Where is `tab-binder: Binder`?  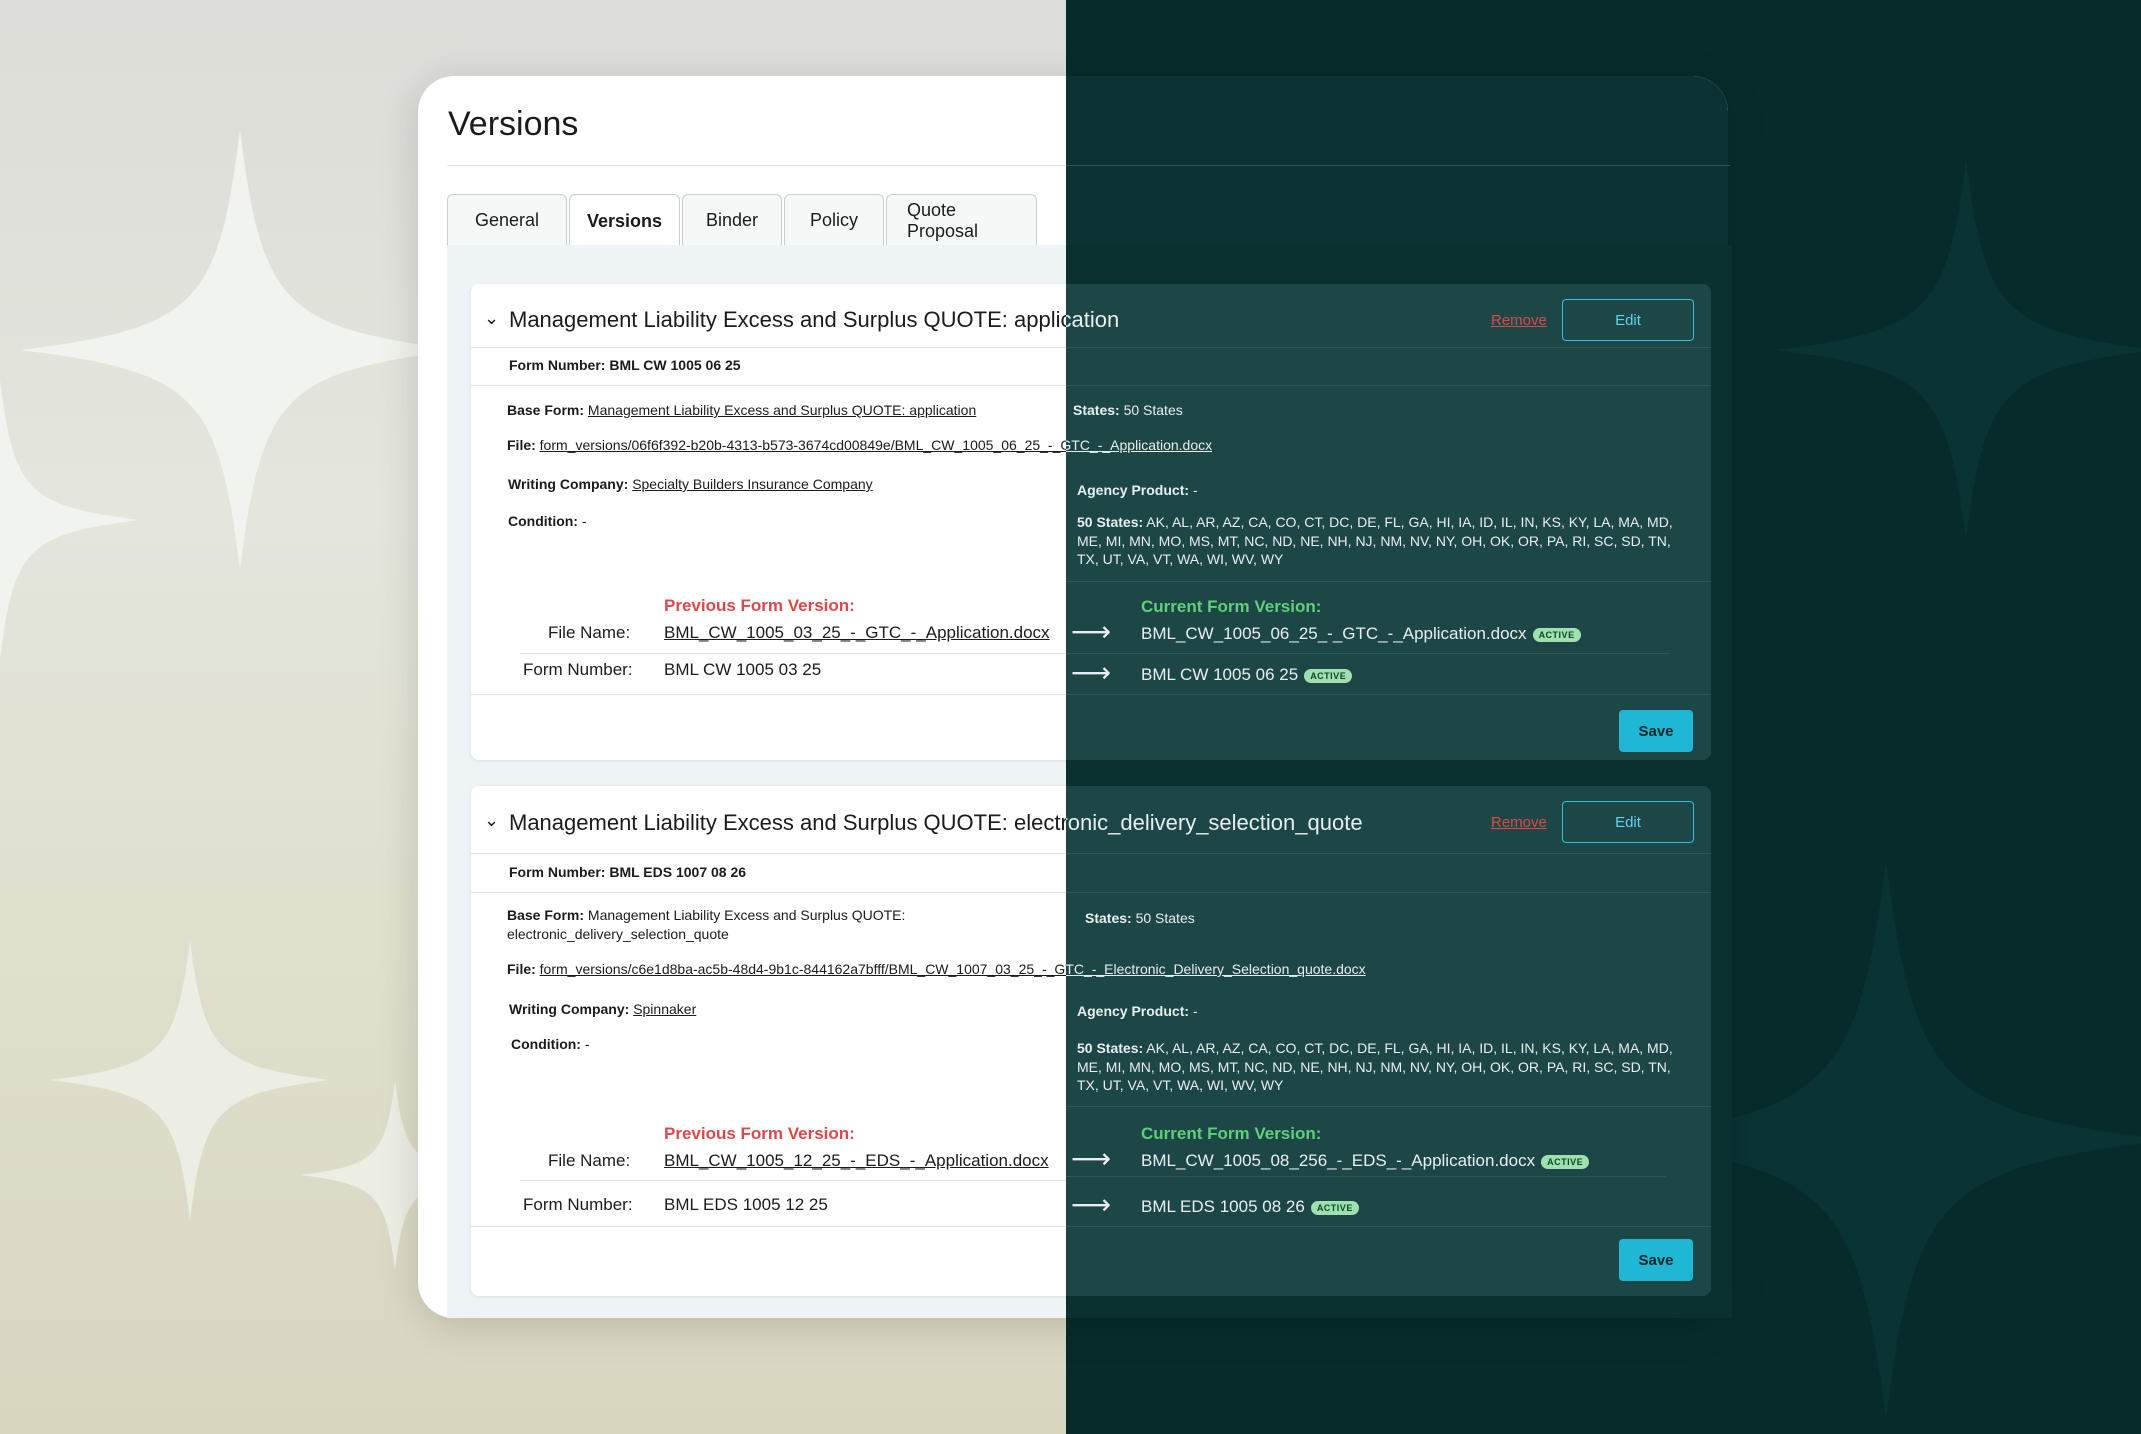 tab-binder: Binder is located at coordinates (732, 220).